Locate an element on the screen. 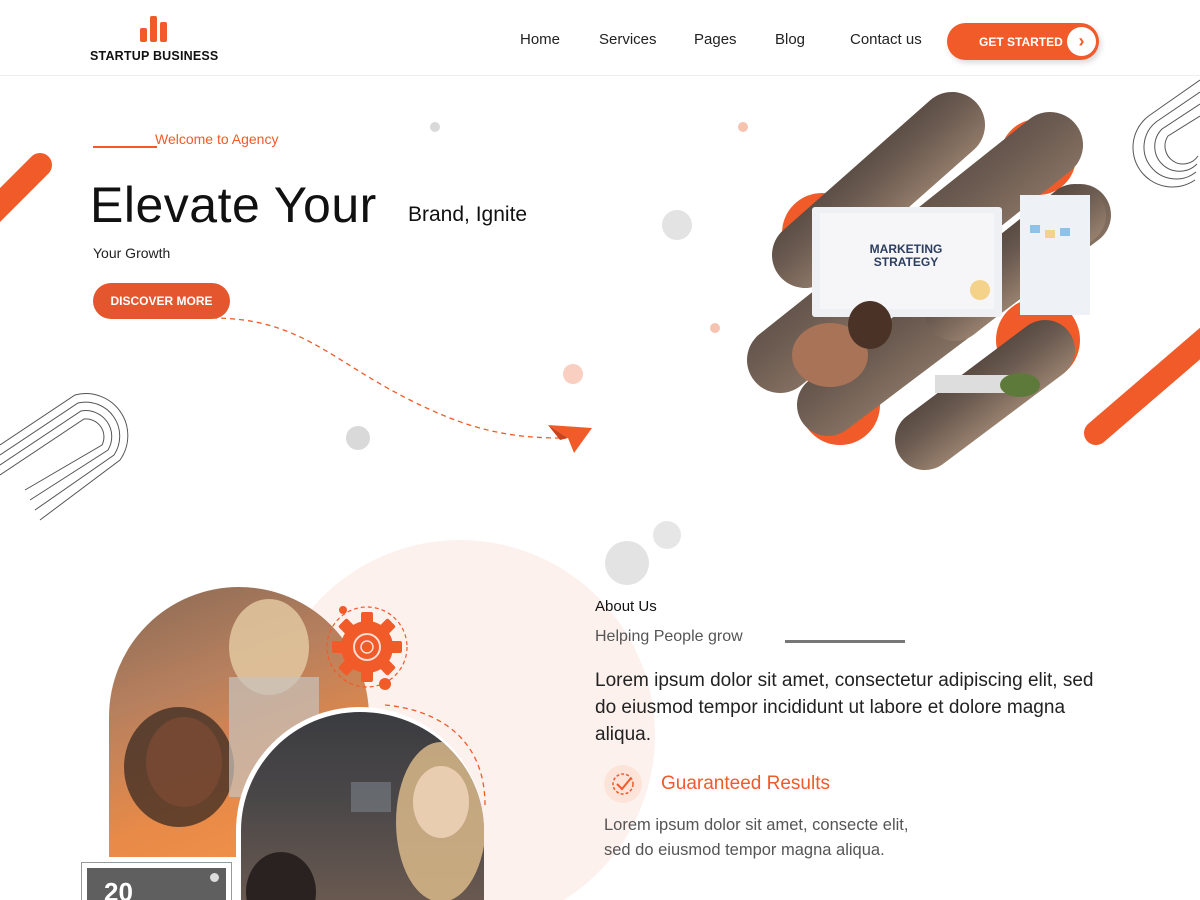 The image size is (1200, 900). hero-image-collage: MARKETING STRATEGY is located at coordinates (929, 281).